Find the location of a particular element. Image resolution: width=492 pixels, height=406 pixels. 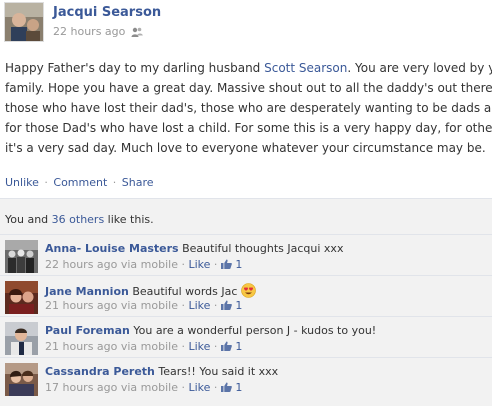

likes-others-link: 36 others is located at coordinates (78, 219).